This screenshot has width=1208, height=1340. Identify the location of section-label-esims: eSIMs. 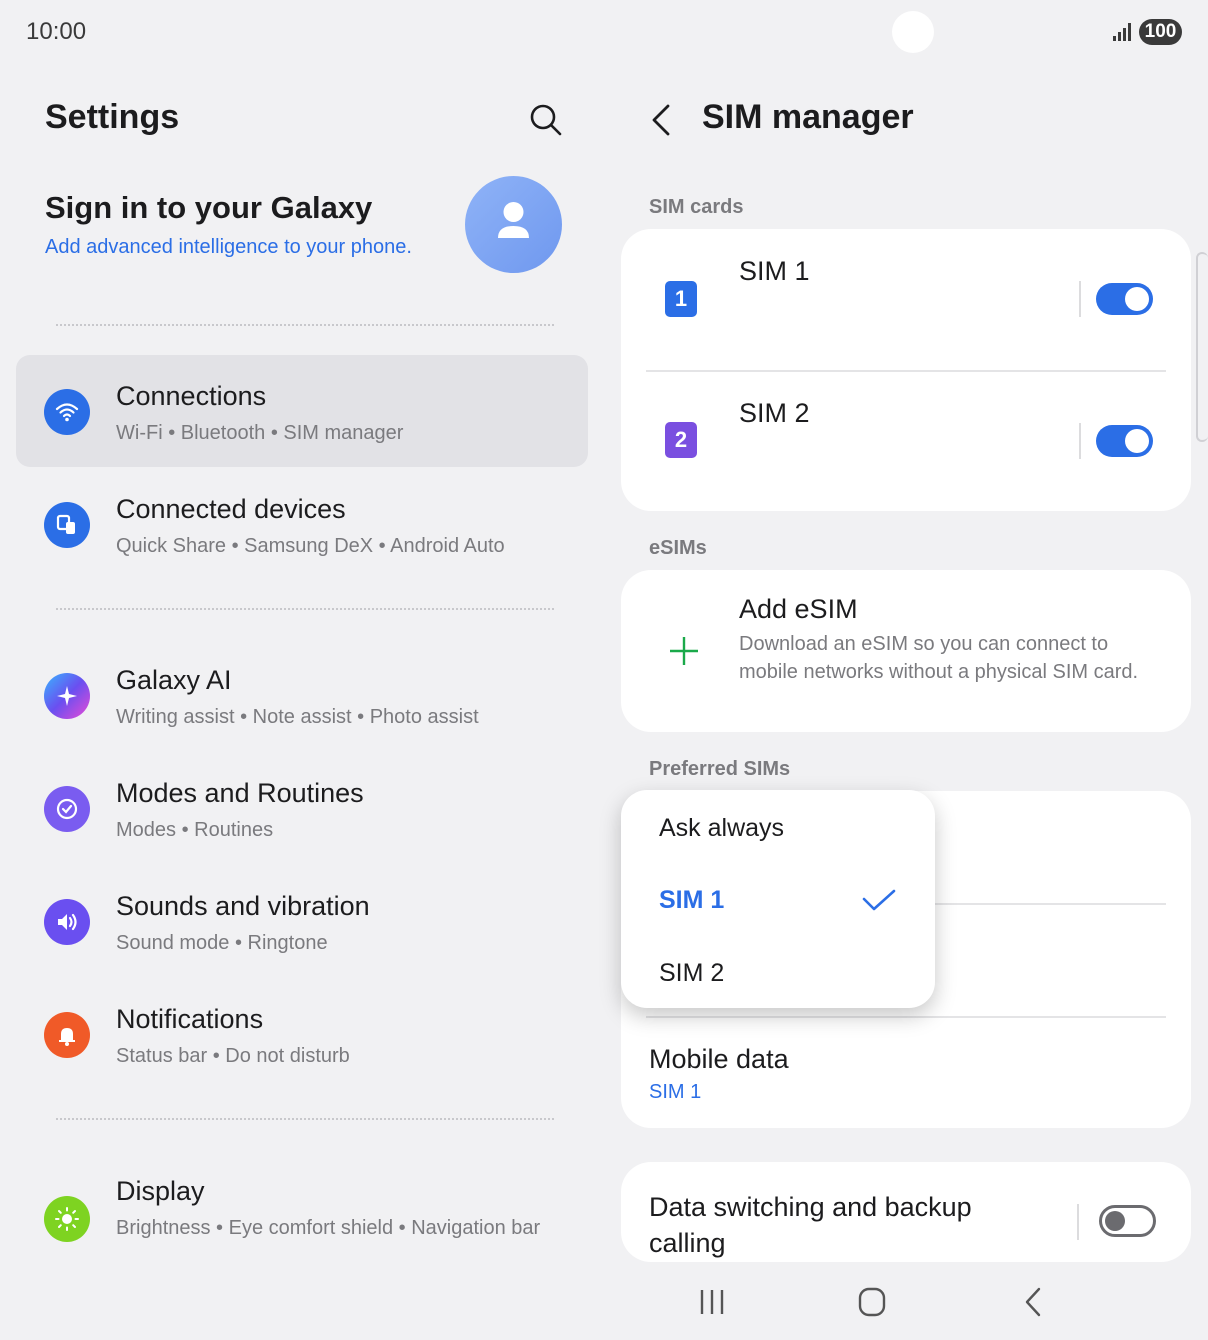
(678, 548).